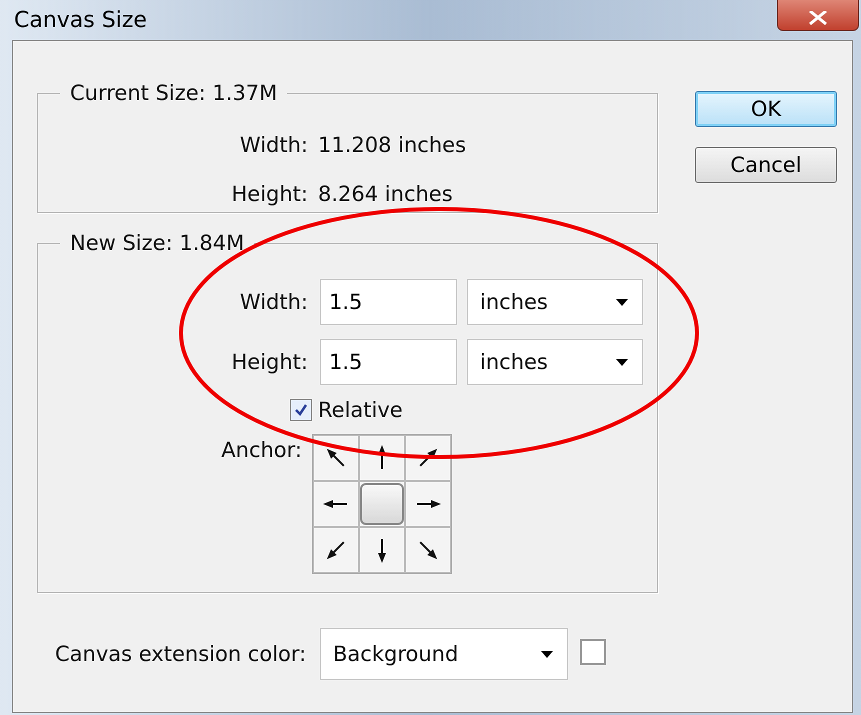 The image size is (861, 715). Describe the element at coordinates (392, 144) in the screenshot. I see `size-value: 11.208 inches` at that location.